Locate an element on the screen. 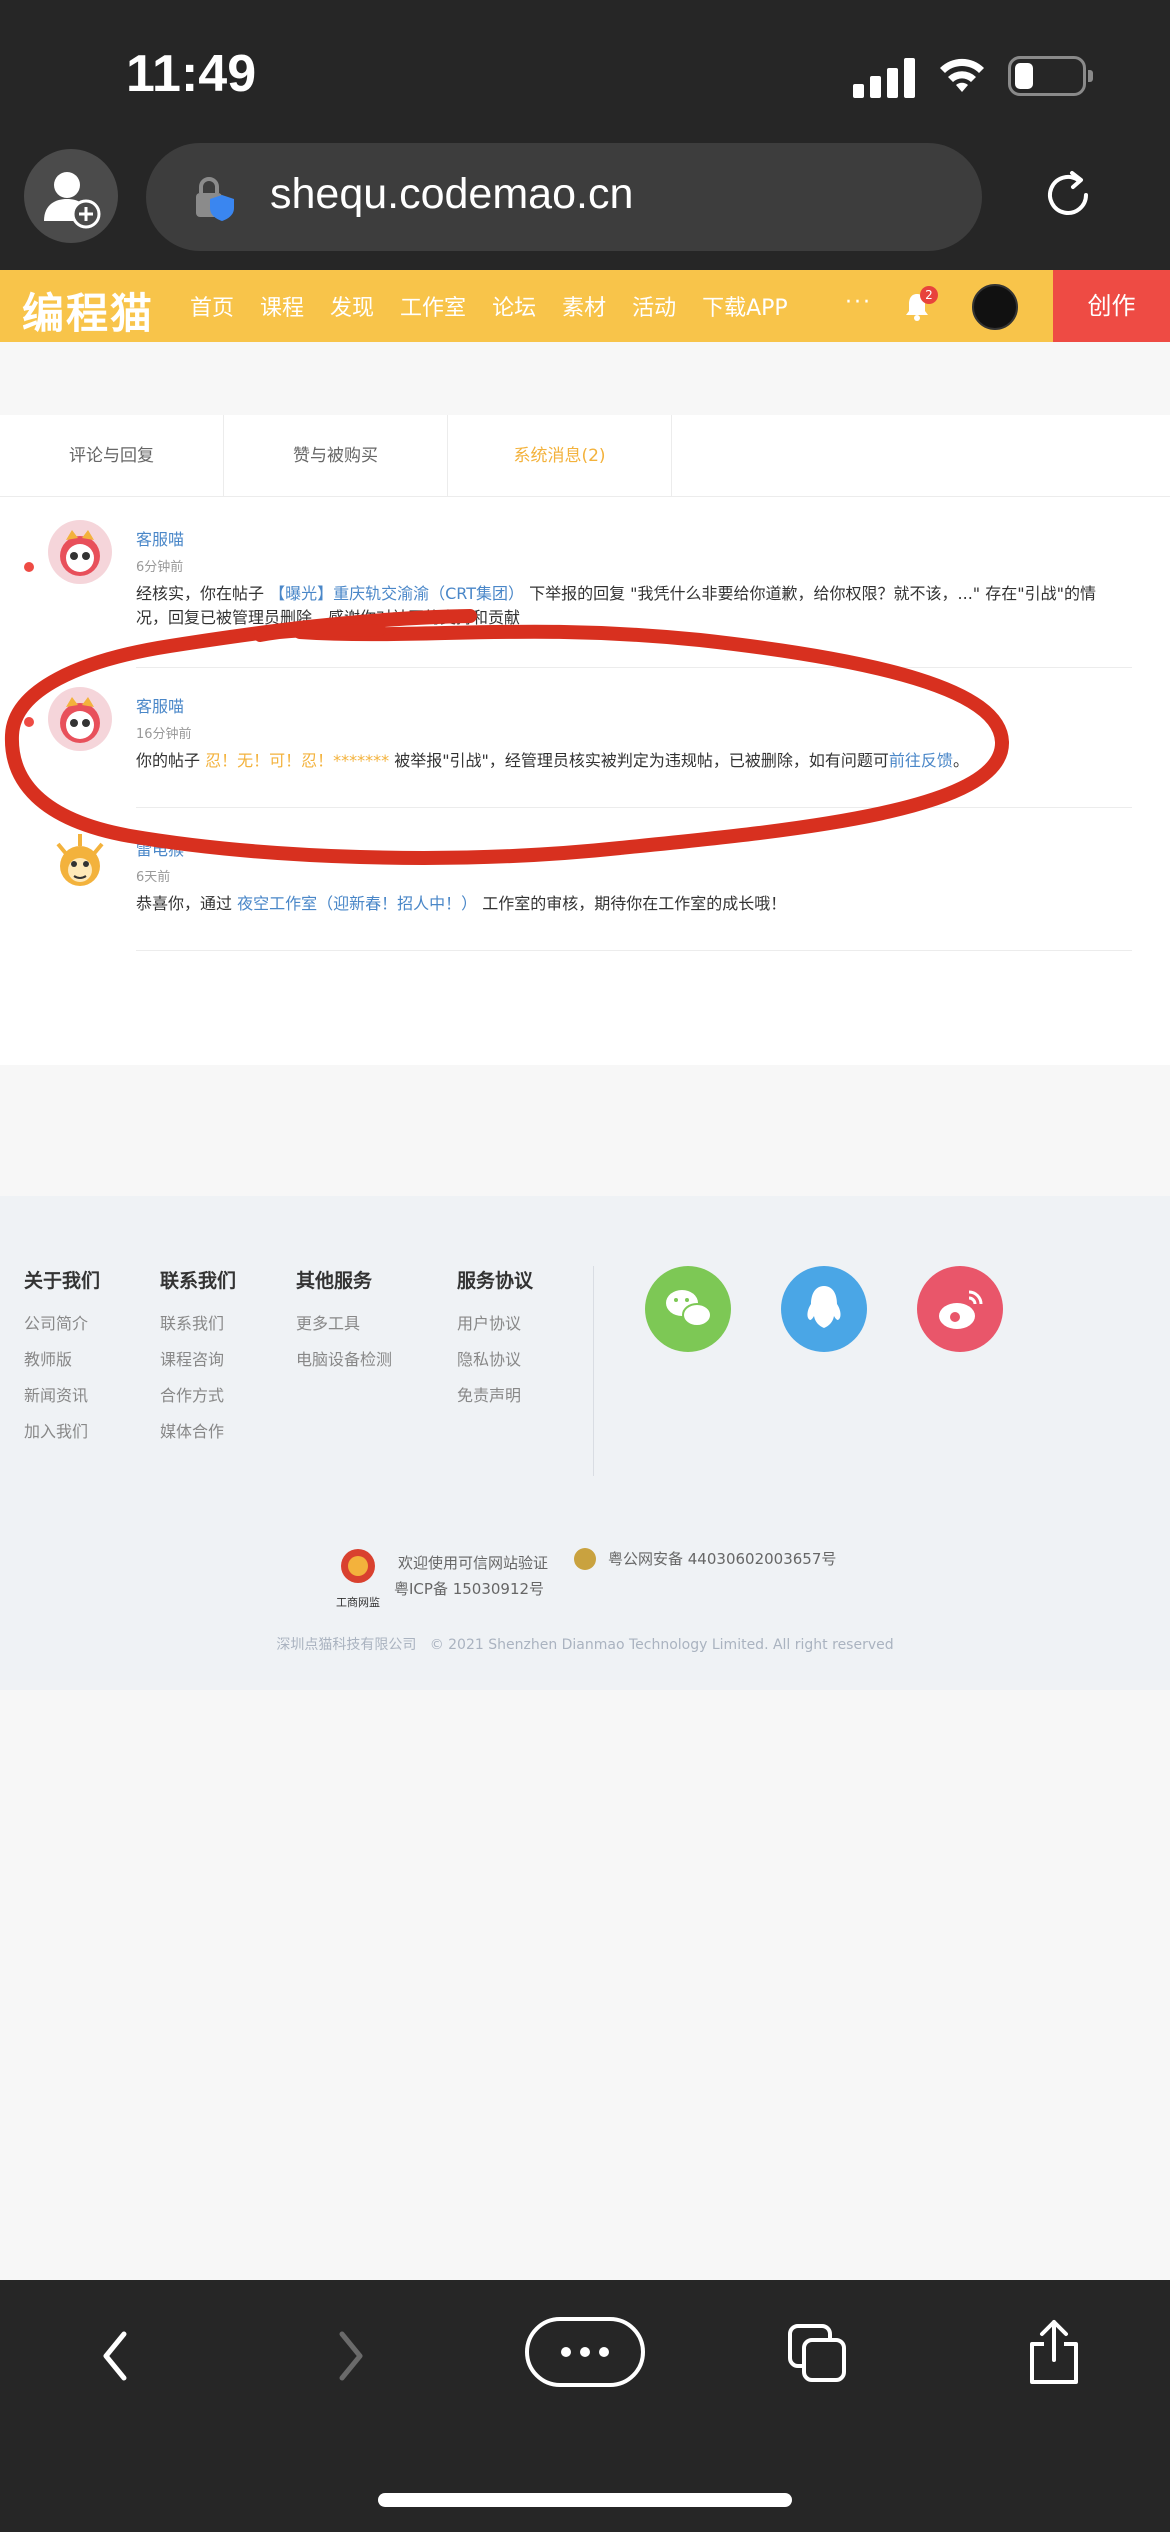 The image size is (1170, 2532). tabs-icon is located at coordinates (818, 2354).